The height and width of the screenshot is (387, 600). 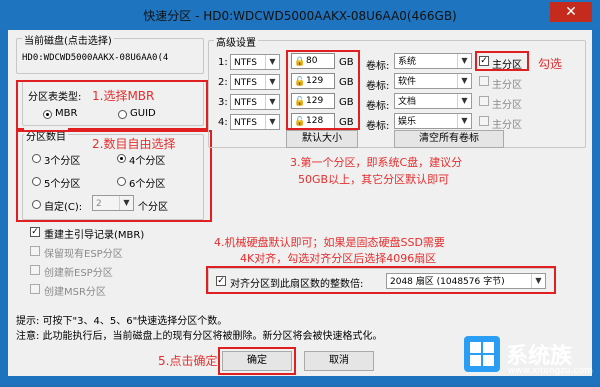 I want to click on row2-vol-label: 卷标:, so click(x=378, y=86).